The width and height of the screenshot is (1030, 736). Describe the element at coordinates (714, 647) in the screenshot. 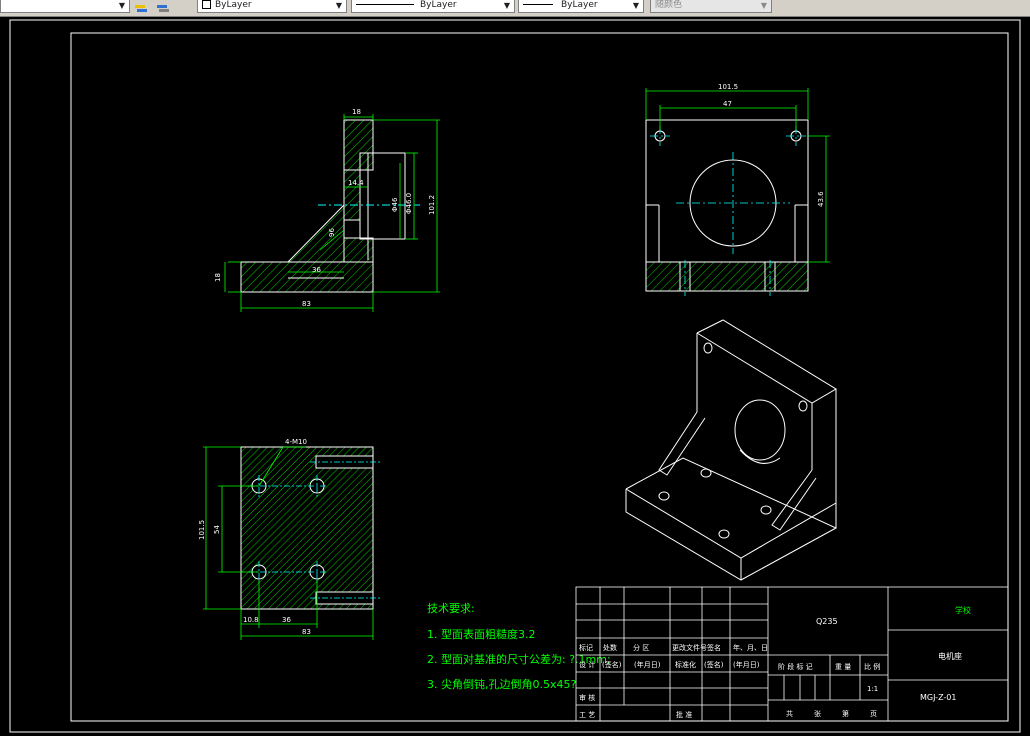

I see `rev-header-sign: 签名` at that location.